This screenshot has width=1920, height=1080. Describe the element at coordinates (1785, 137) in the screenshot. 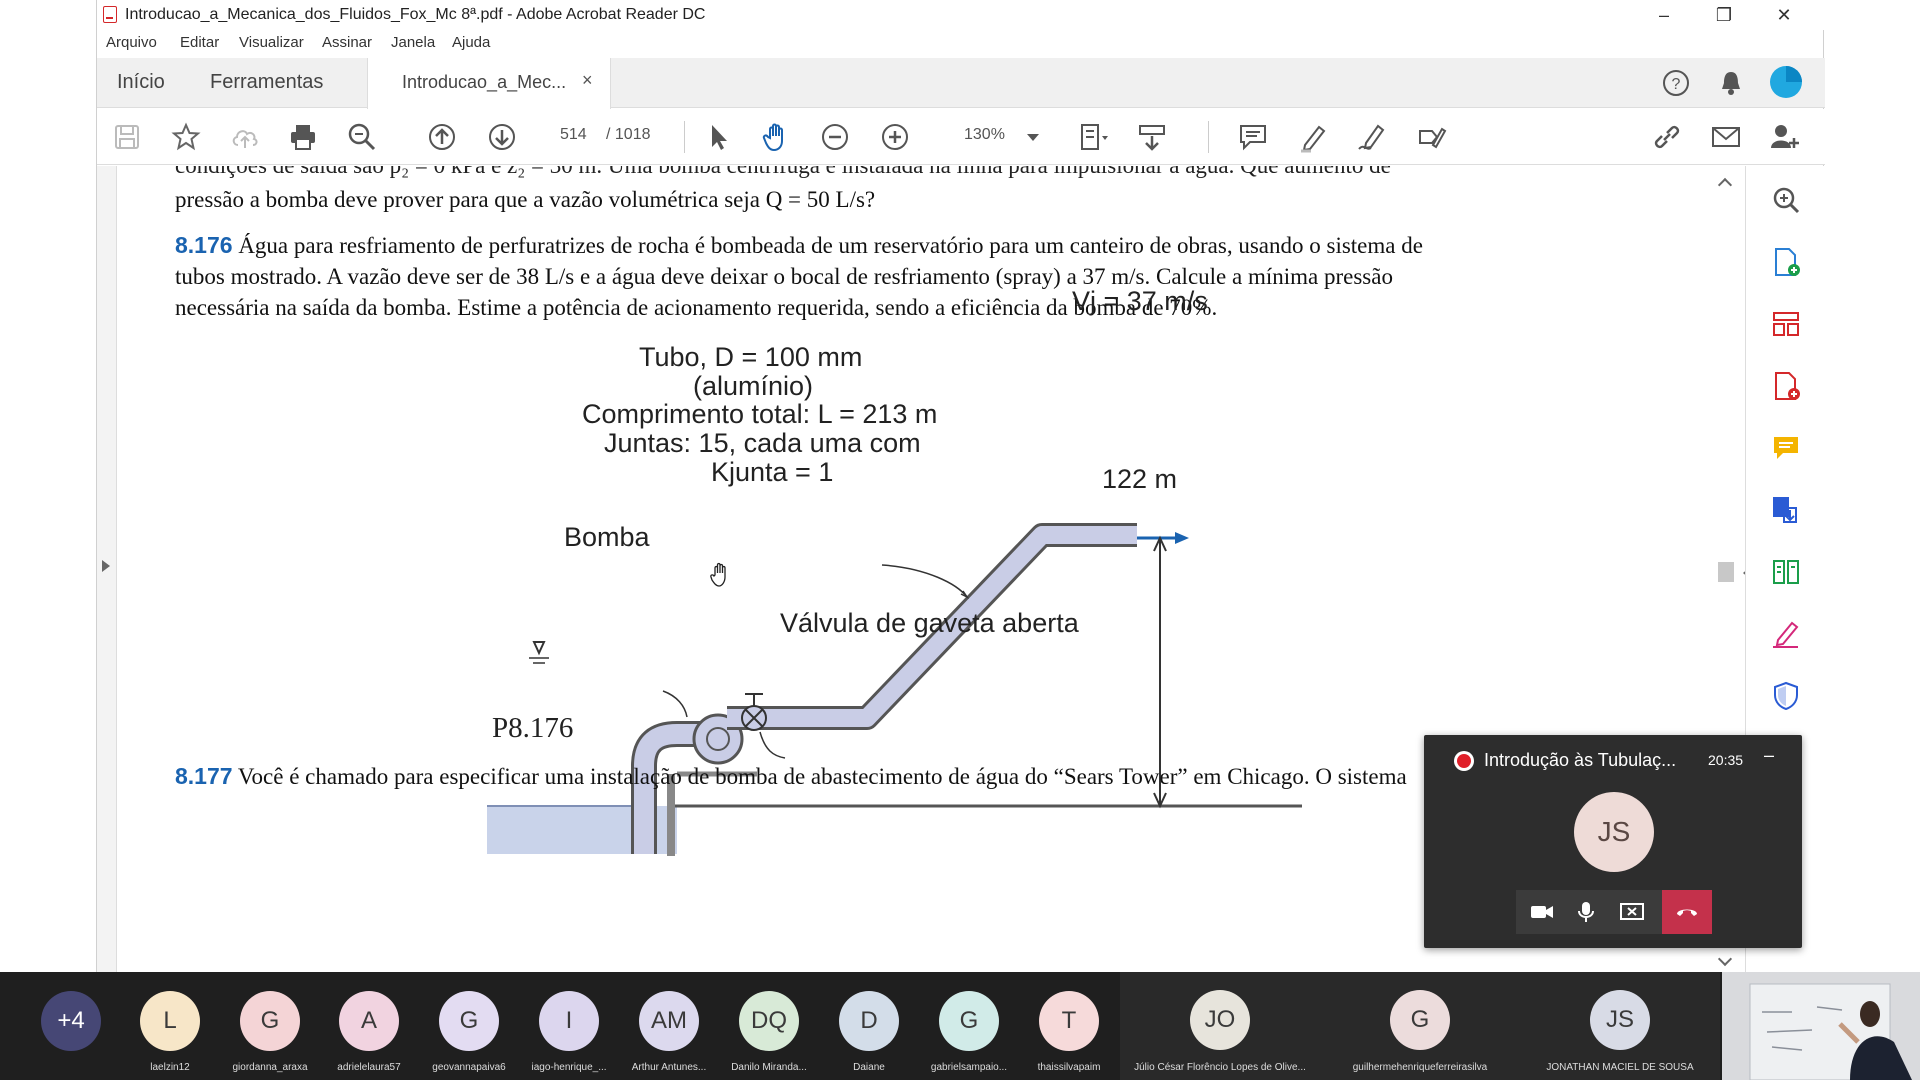

I see `add-user-icon` at that location.